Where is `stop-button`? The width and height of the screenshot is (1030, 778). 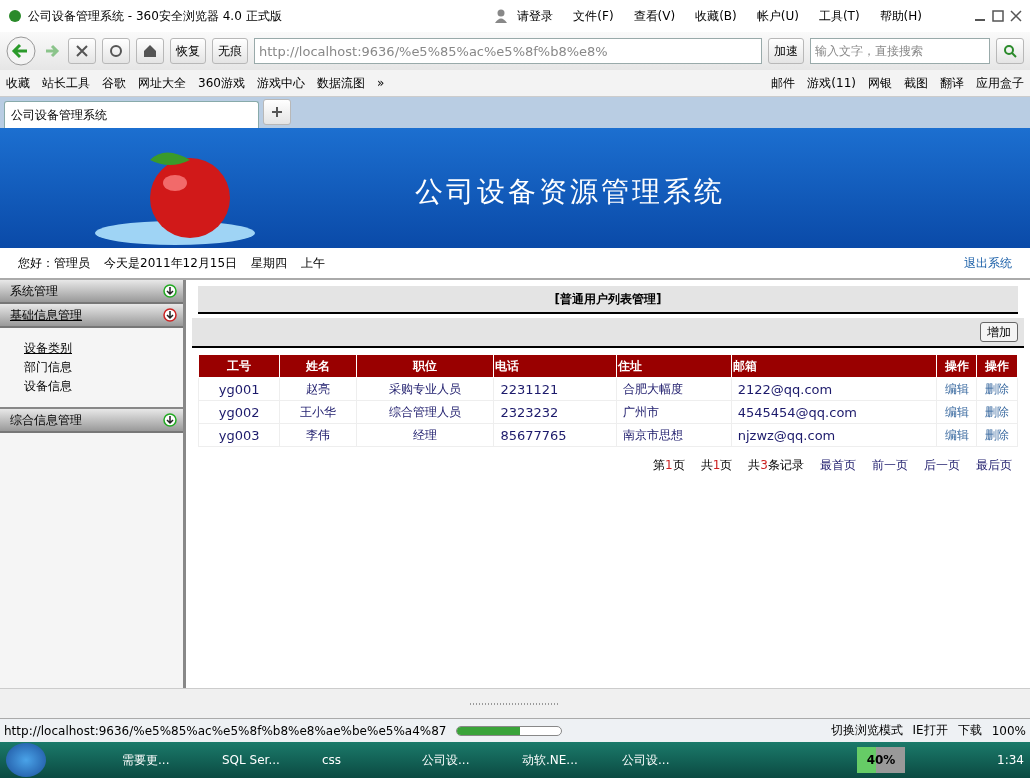 stop-button is located at coordinates (82, 51).